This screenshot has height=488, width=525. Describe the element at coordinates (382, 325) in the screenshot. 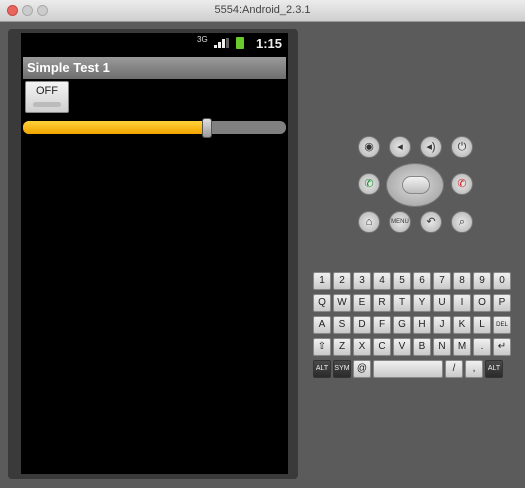

I see `keyboard-key: F` at that location.